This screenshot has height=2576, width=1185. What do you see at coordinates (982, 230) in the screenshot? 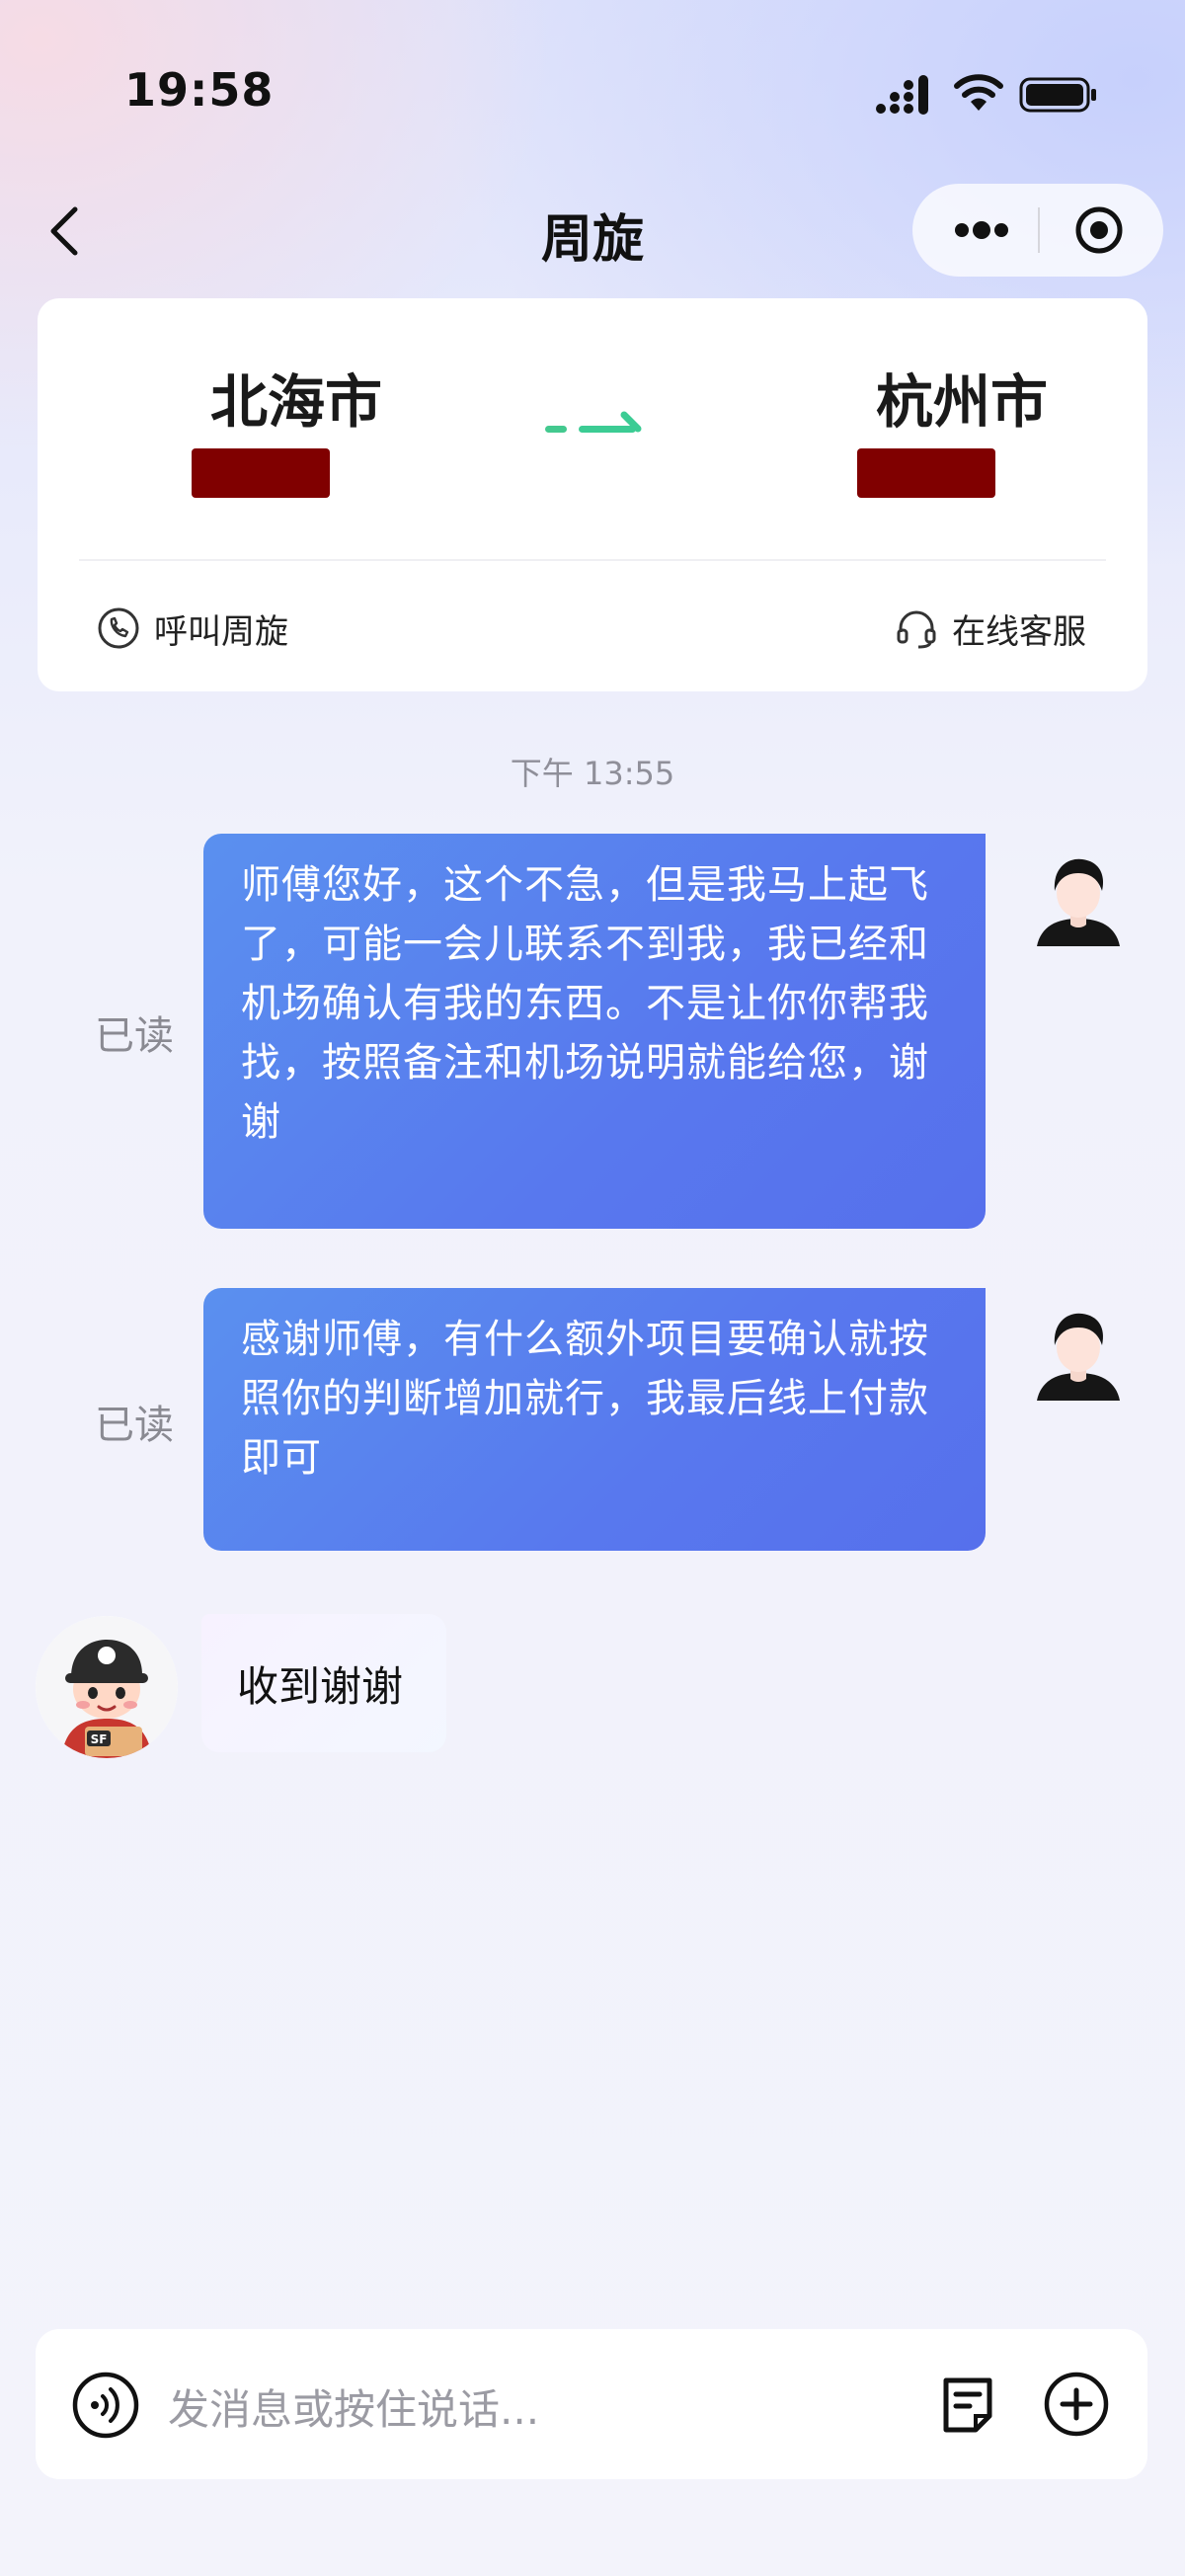
I see `more-icon` at bounding box center [982, 230].